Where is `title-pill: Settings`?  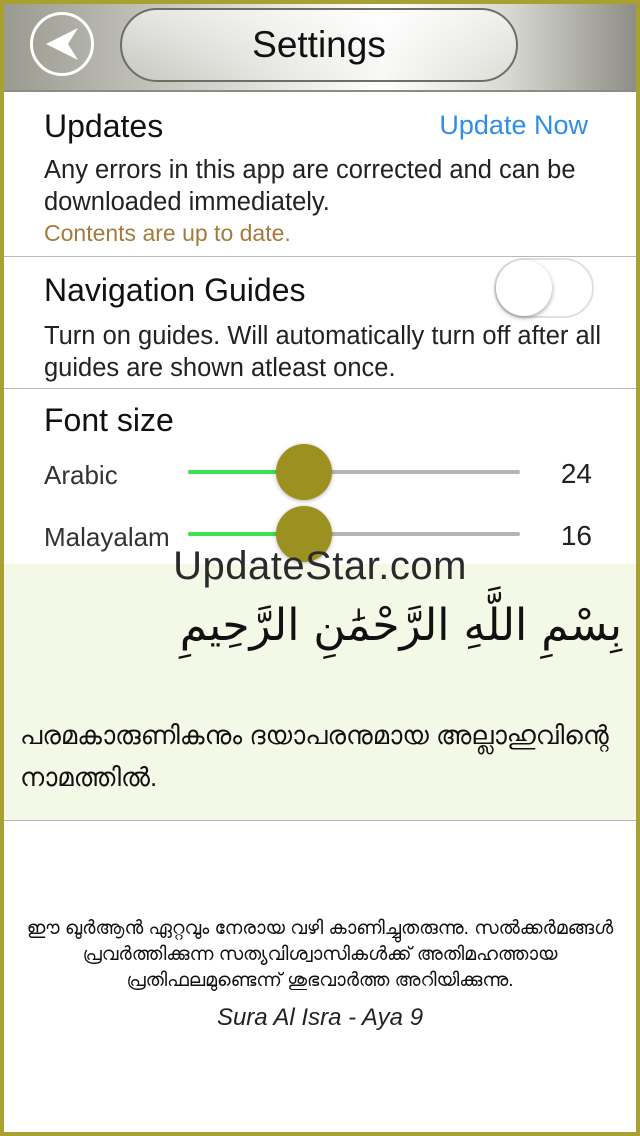
title-pill: Settings is located at coordinates (319, 45).